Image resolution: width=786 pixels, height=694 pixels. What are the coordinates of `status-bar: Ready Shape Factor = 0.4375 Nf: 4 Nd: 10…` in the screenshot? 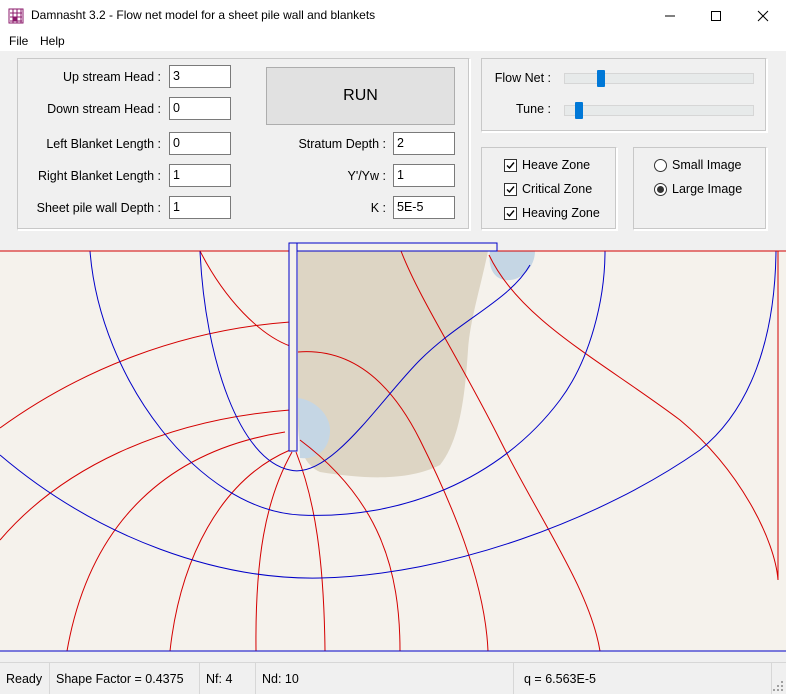 It's located at (393, 678).